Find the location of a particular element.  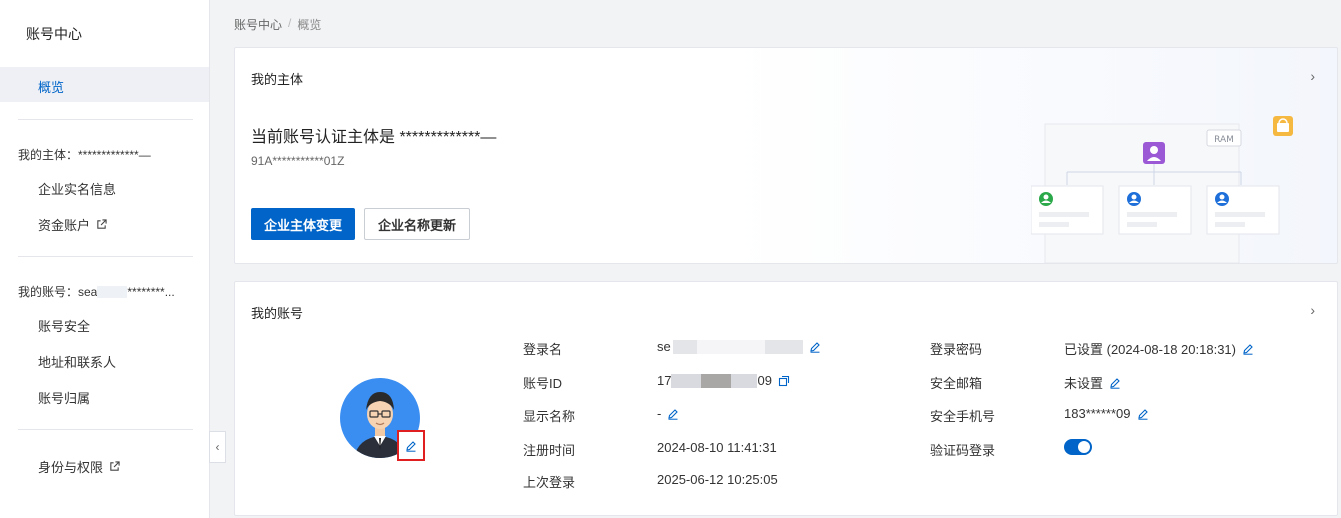

sidebar-item-identity-permissions: 身份与权限 is located at coordinates (79, 466).